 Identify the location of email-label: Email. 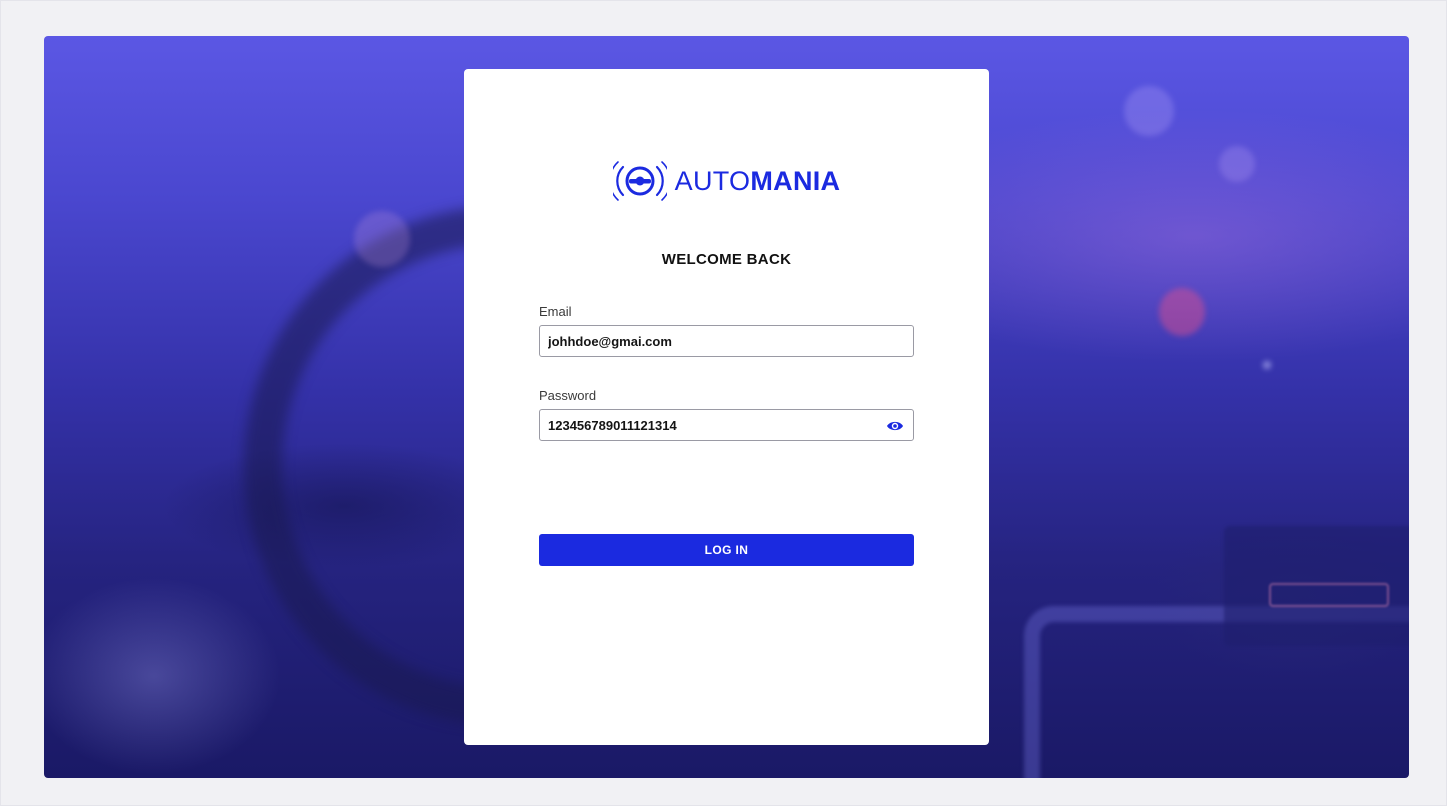
(555, 311).